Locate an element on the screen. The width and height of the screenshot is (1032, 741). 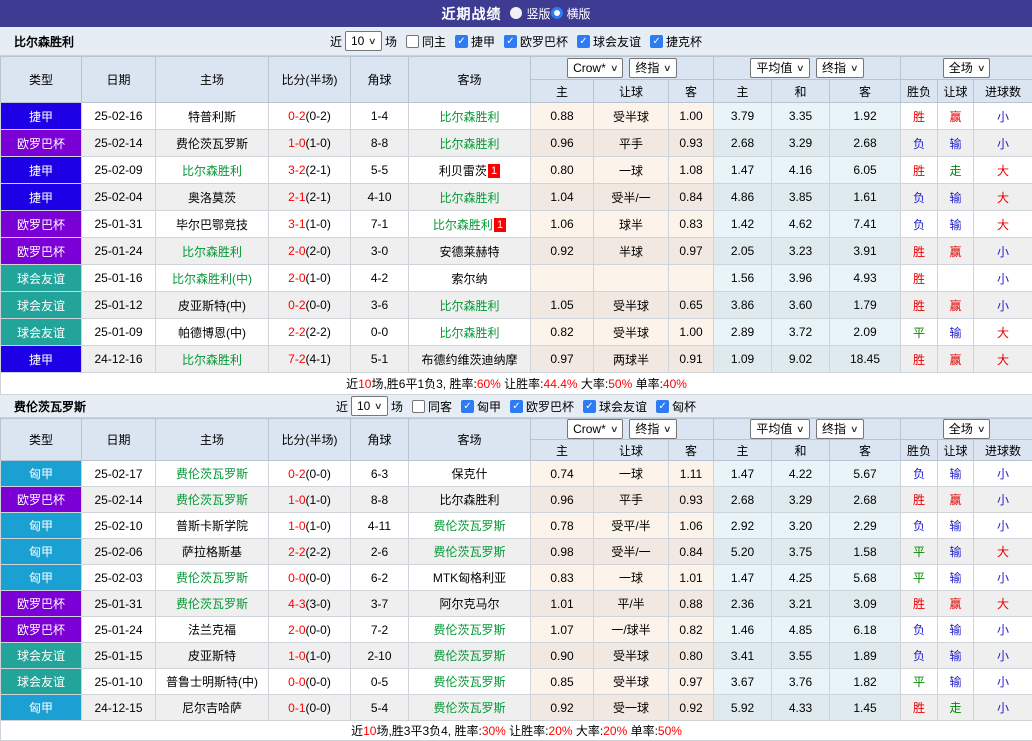
column-header: 角球 is located at coordinates (380, 440).